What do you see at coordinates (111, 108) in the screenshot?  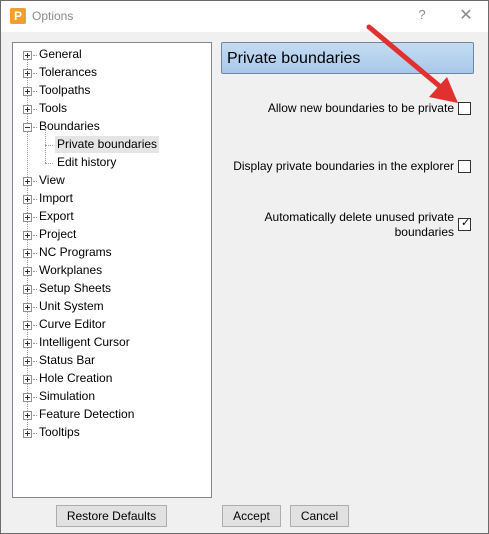 I see `tree-item: Tools` at bounding box center [111, 108].